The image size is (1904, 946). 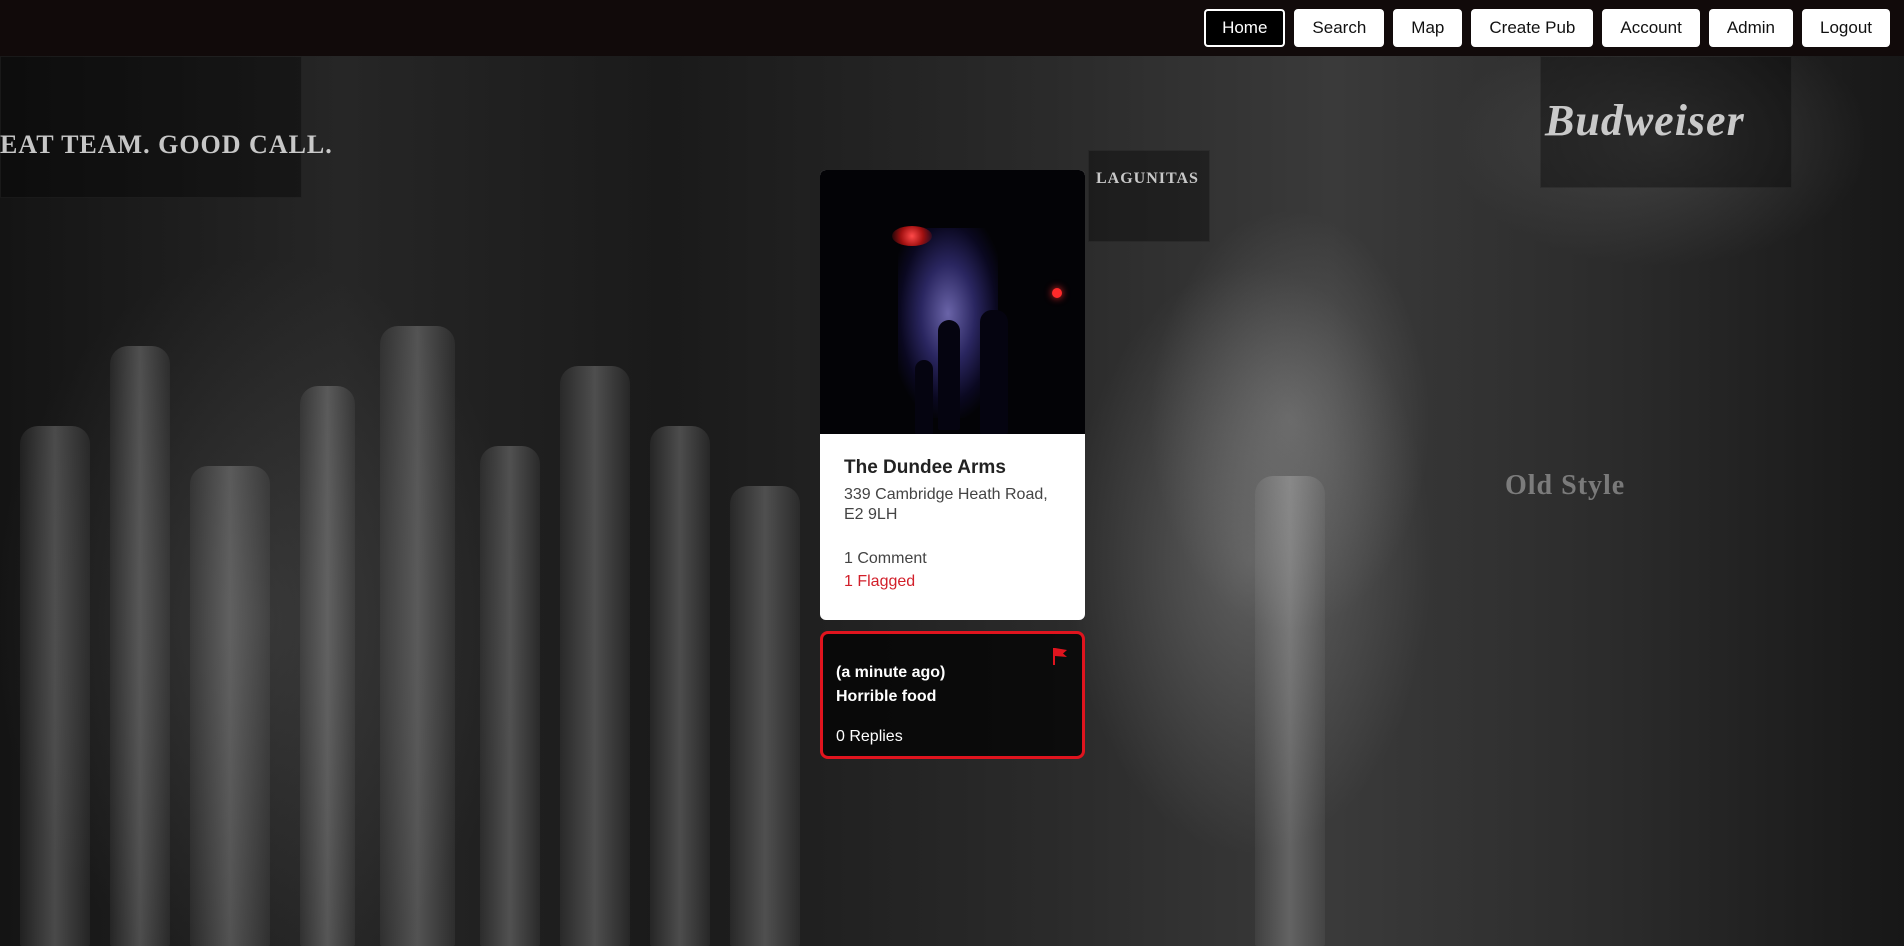 I want to click on nav-search-button: Search, so click(x=1339, y=28).